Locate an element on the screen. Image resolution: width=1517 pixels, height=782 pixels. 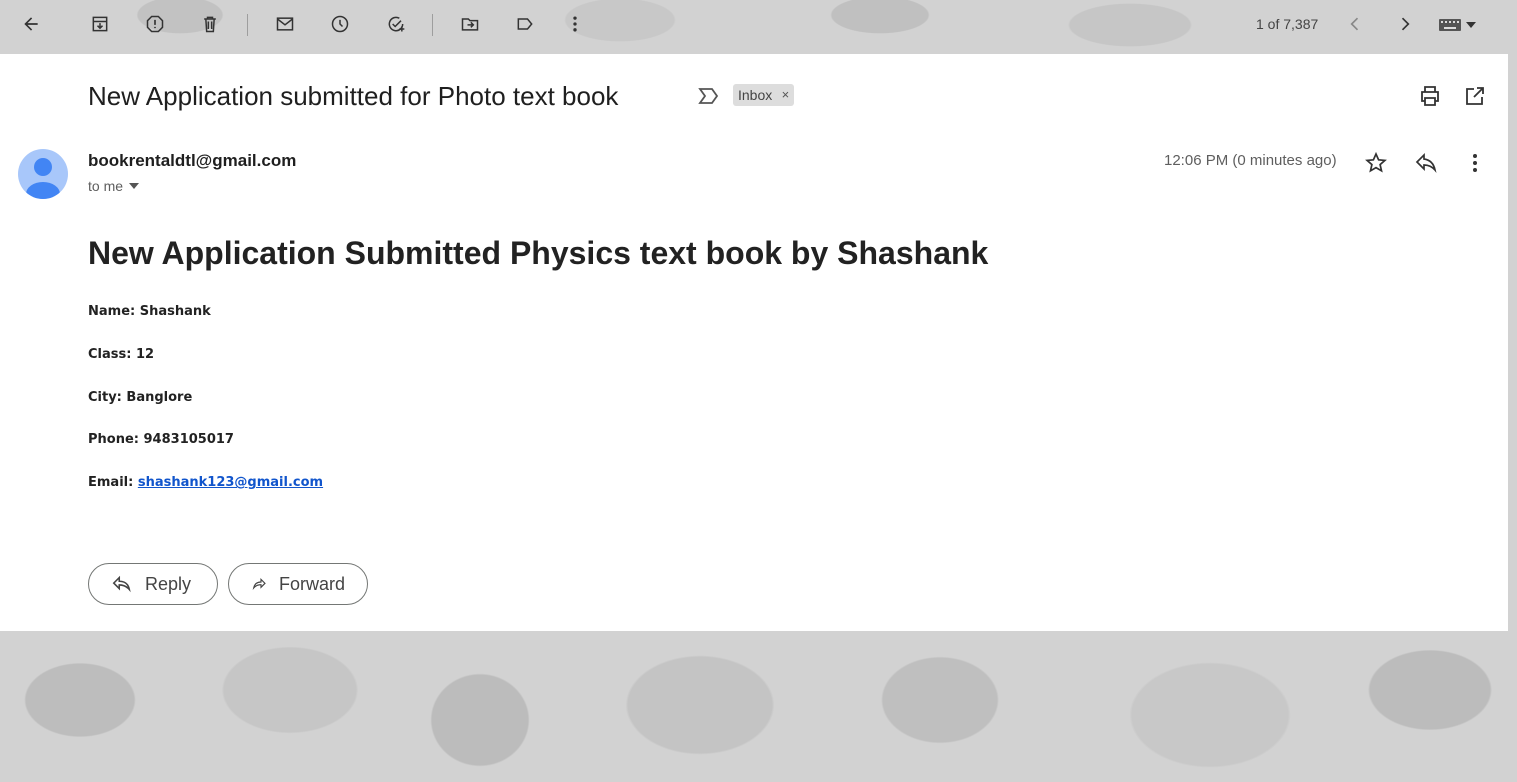
forward-icon is located at coordinates (259, 584).